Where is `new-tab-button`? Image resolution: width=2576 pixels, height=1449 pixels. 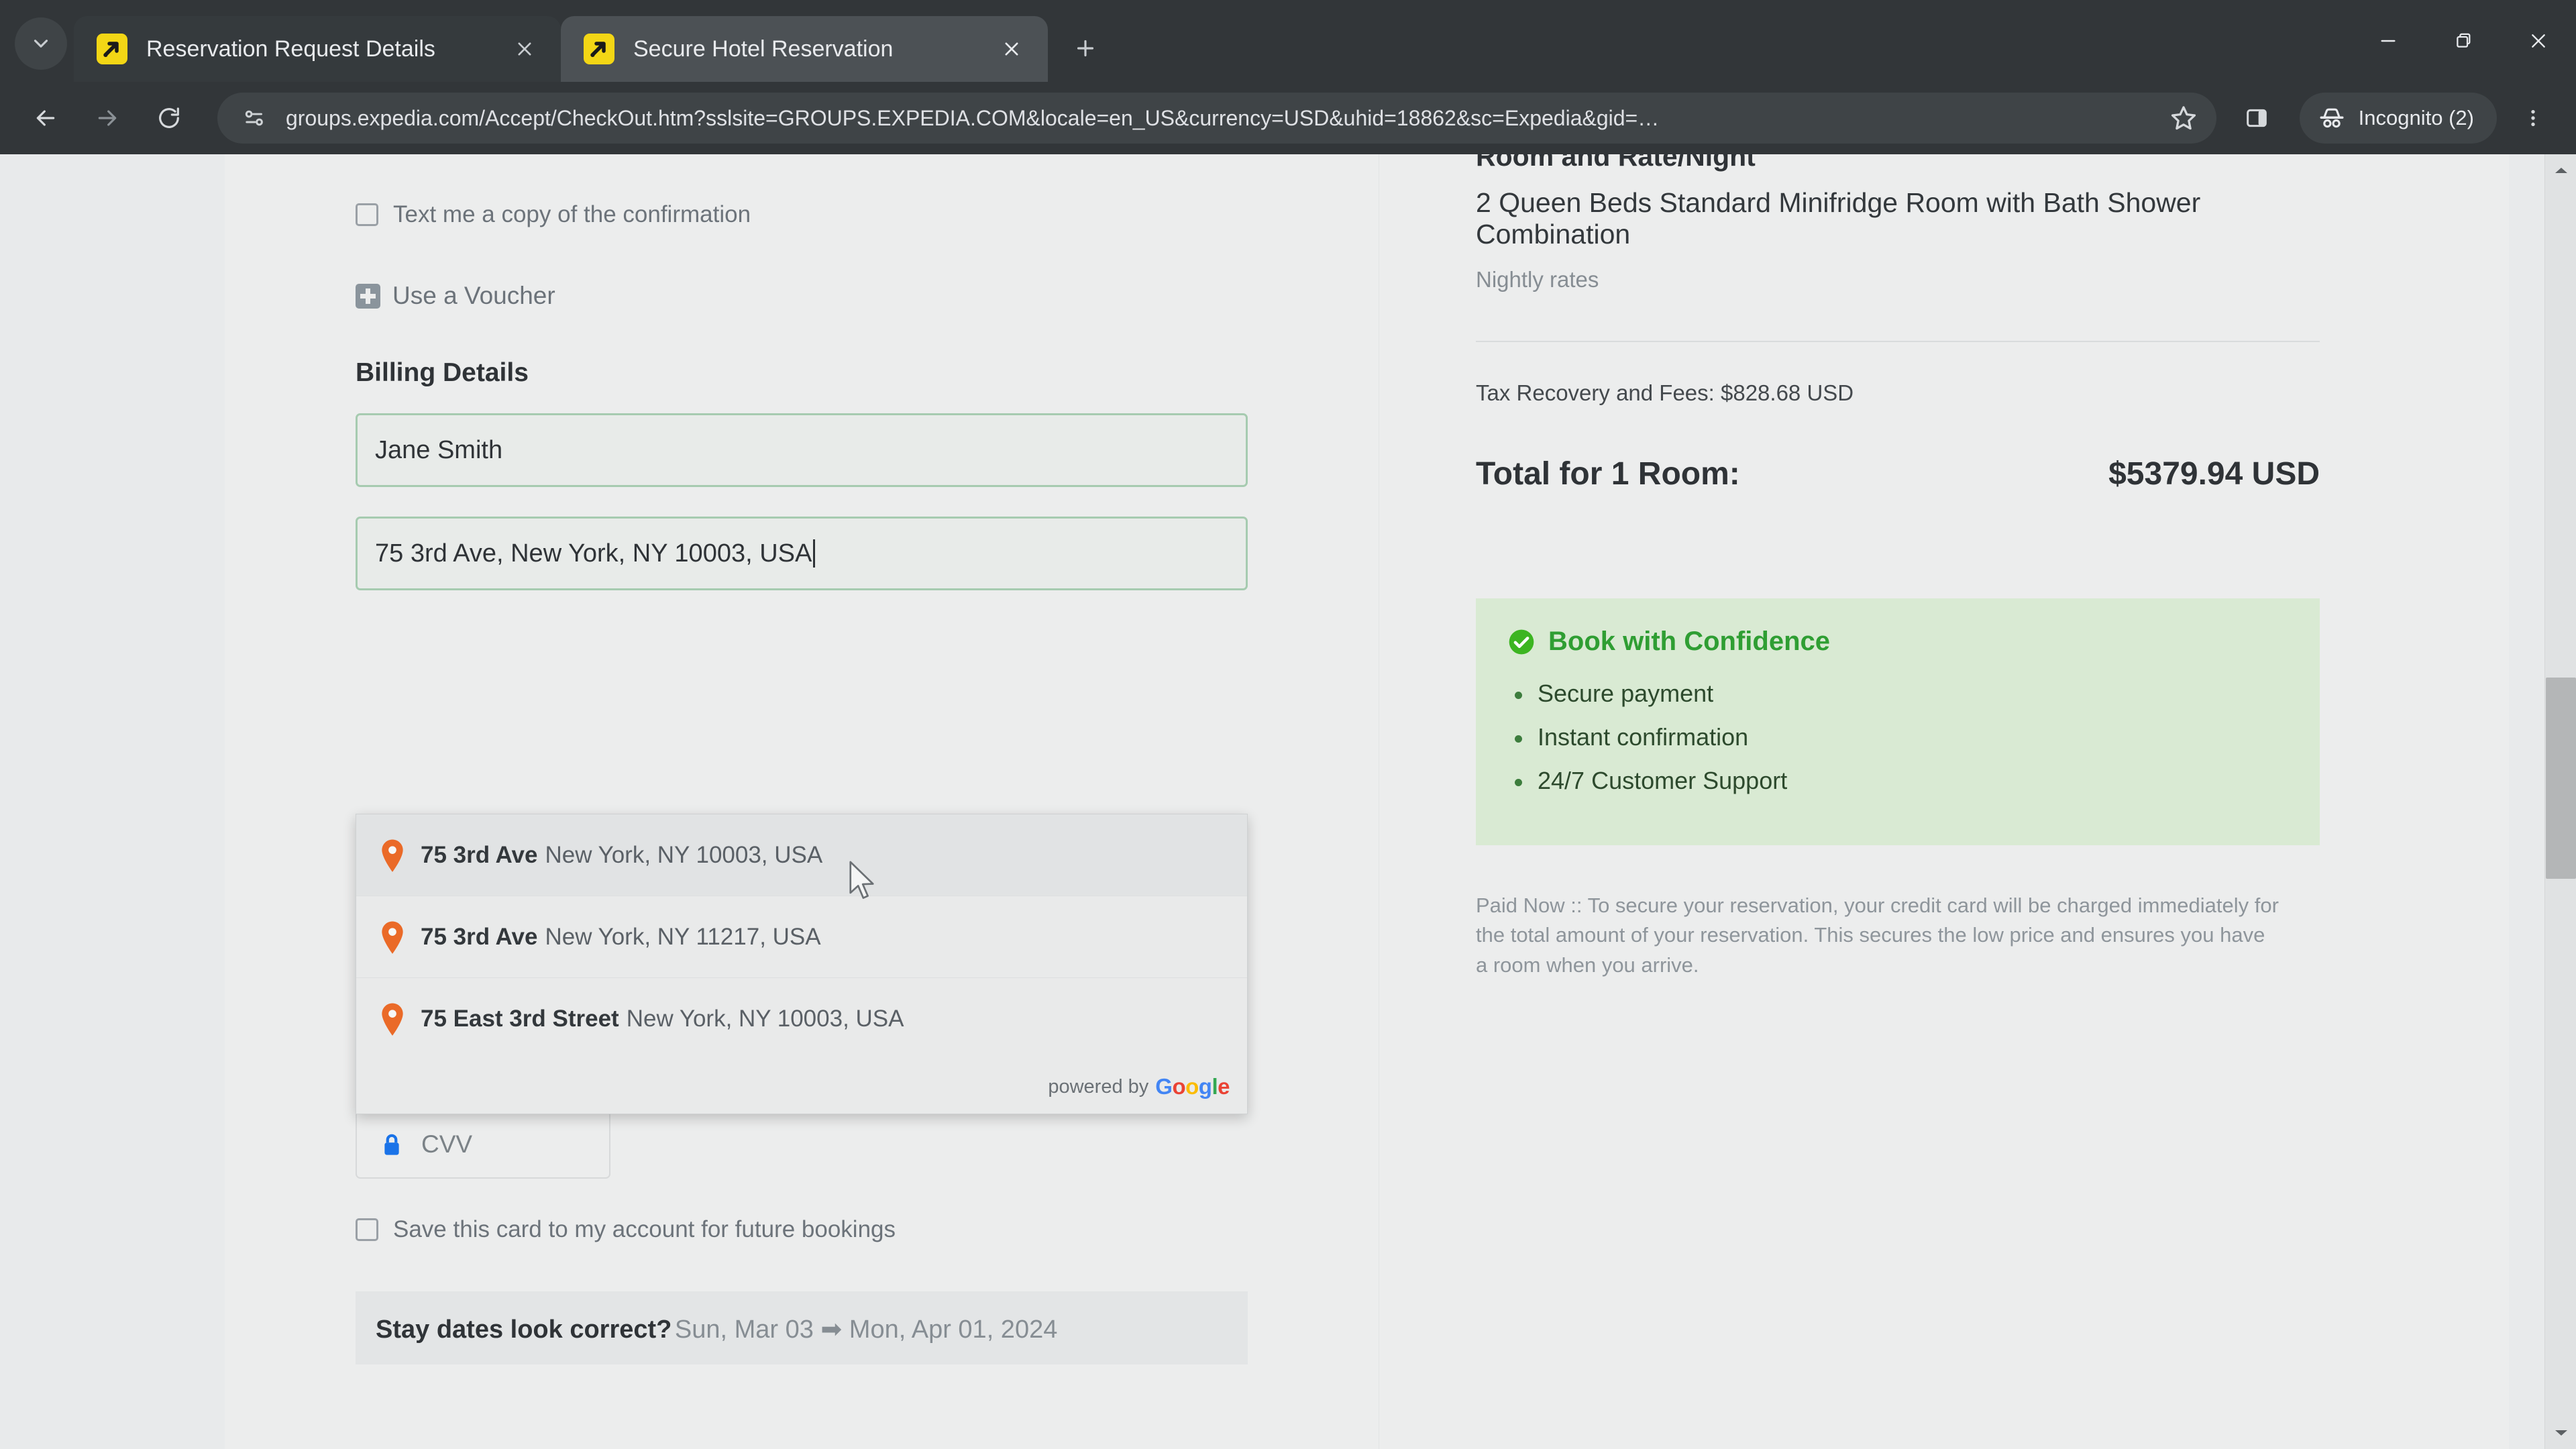
new-tab-button is located at coordinates (1085, 48).